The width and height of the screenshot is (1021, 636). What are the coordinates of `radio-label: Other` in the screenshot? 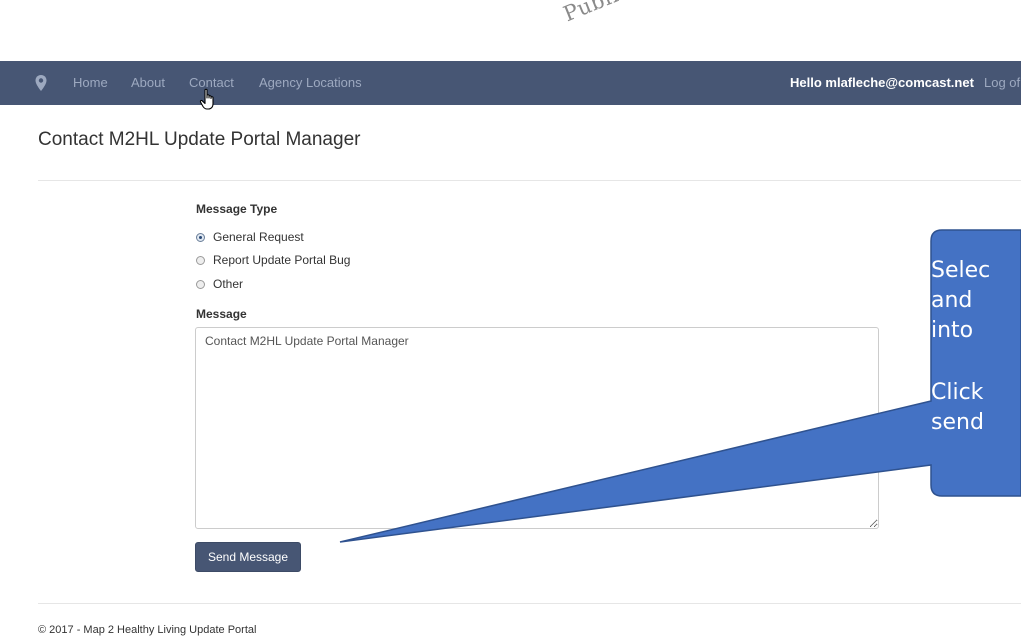 It's located at (228, 284).